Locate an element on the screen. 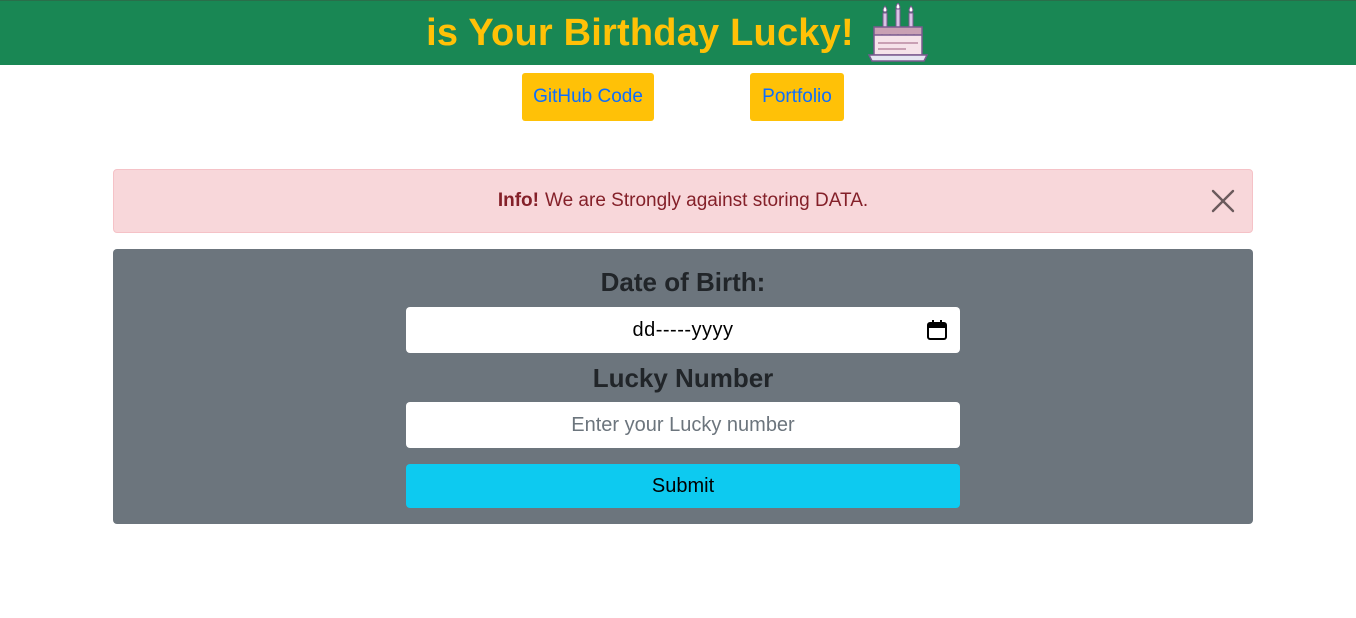 The image size is (1356, 618). lucky-number-label: Lucky Number is located at coordinates (683, 378).